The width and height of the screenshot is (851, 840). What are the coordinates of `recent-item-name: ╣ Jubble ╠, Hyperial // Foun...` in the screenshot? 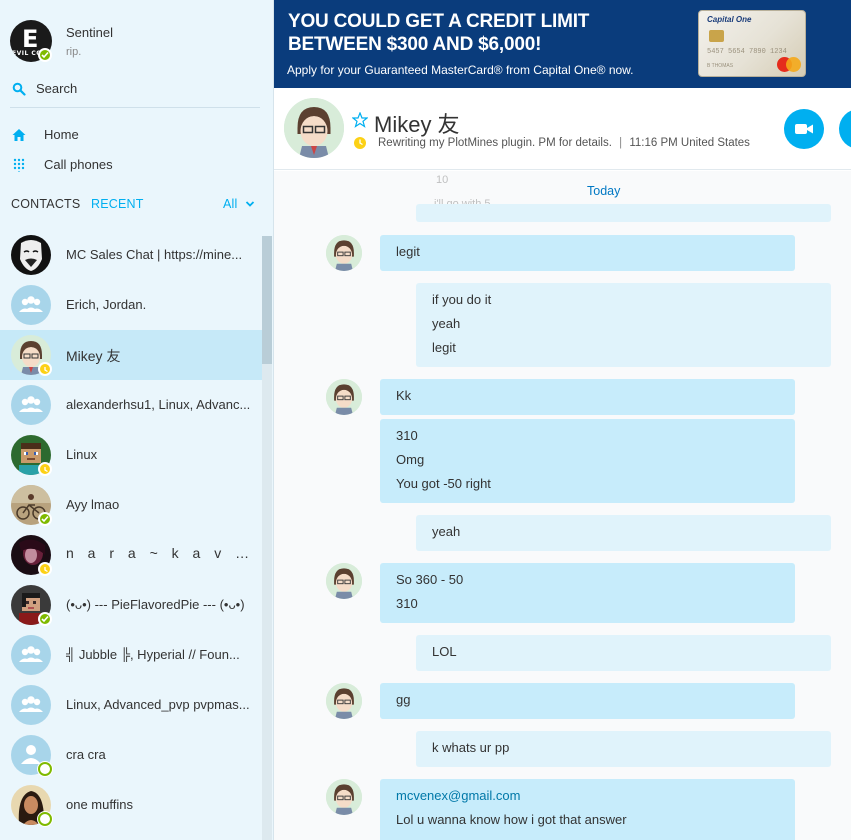 It's located at (153, 654).